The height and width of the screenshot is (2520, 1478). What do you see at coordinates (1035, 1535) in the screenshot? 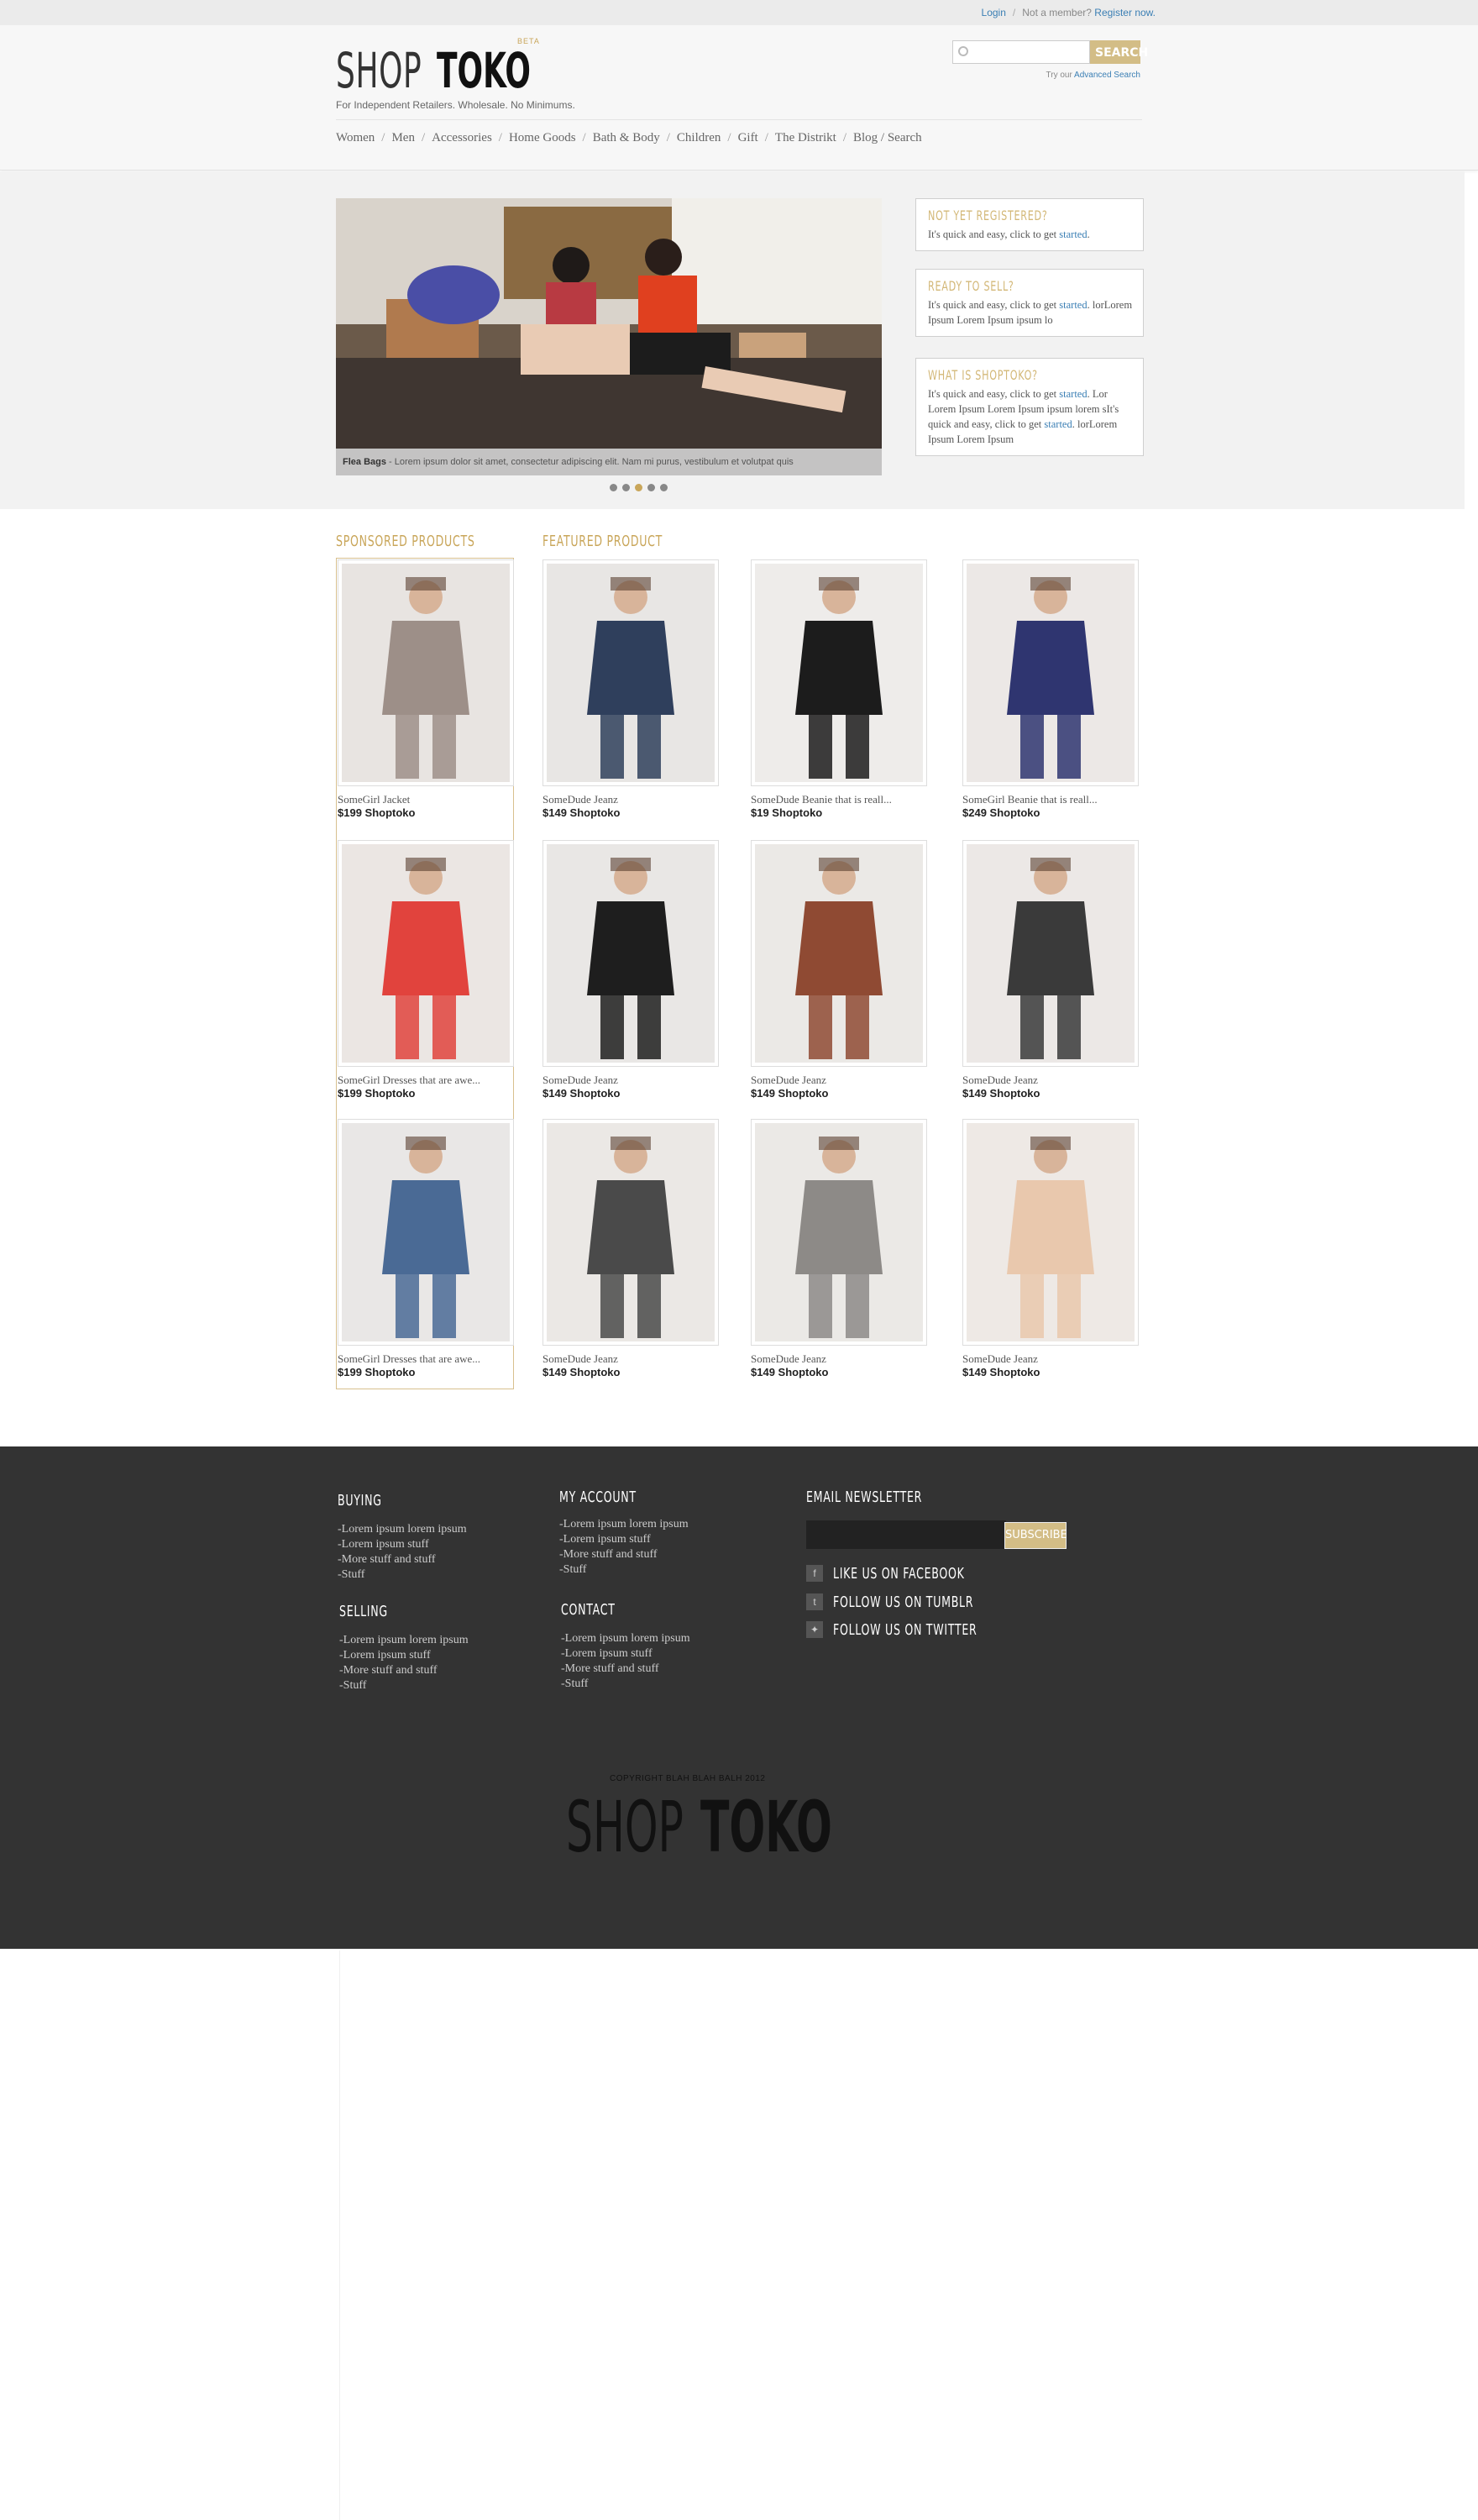
I see `subscribe-button: SUBSCRIBE` at bounding box center [1035, 1535].